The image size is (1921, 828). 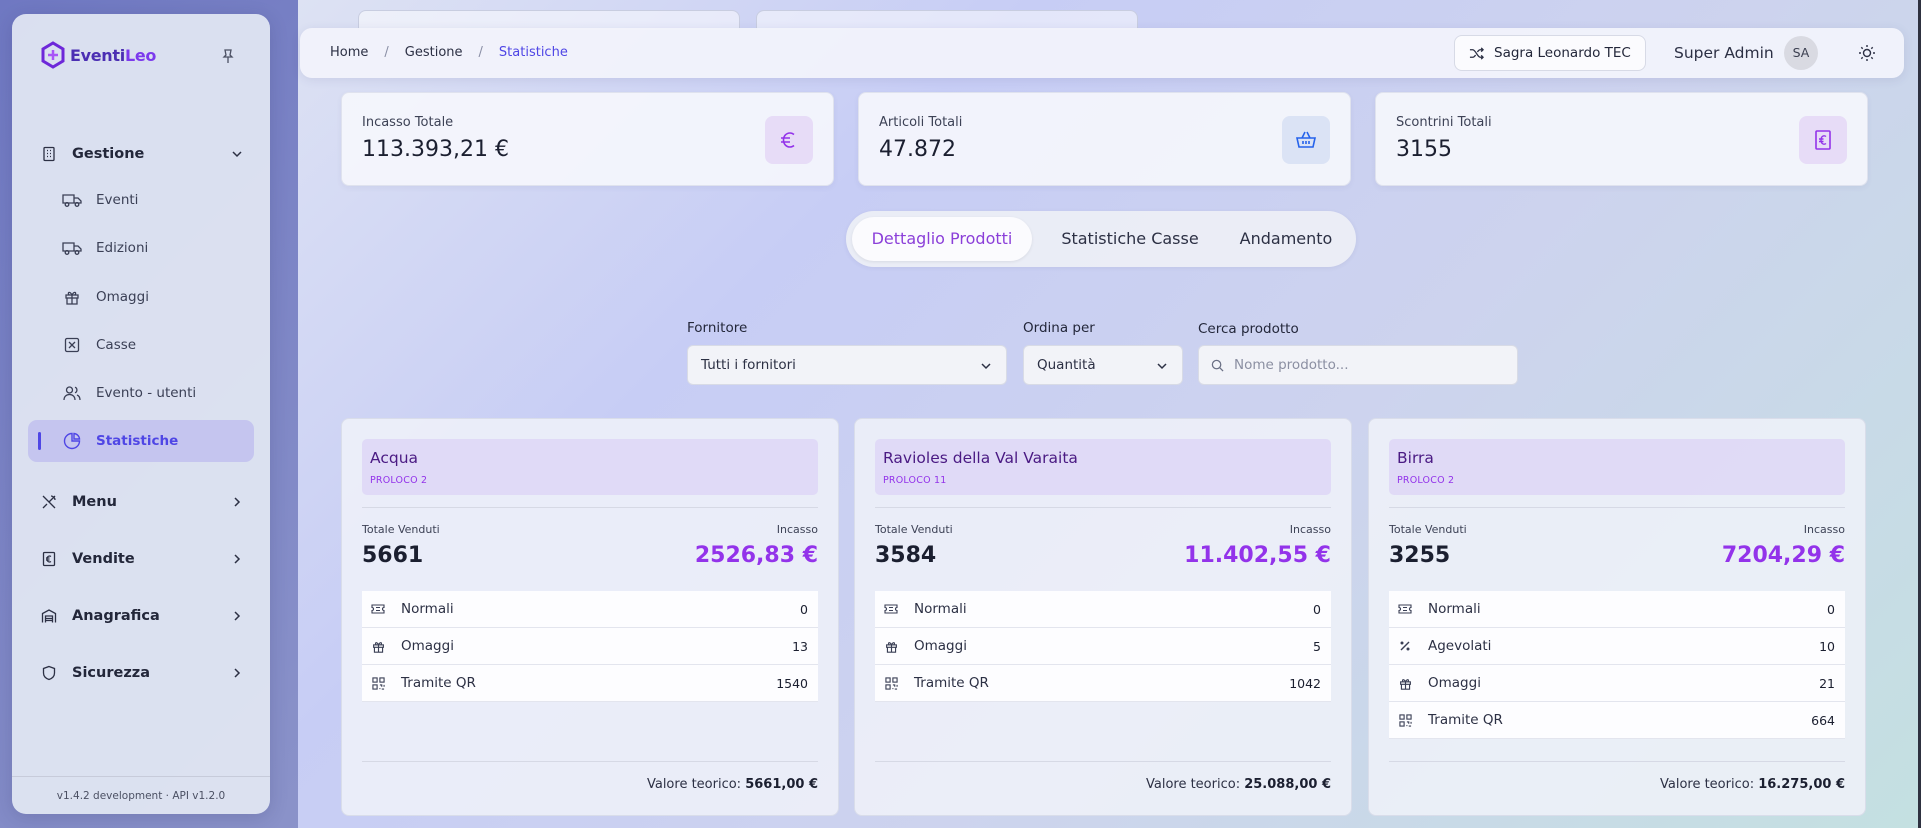 What do you see at coordinates (147, 200) in the screenshot?
I see `sidebar-item-eventi: Eventi` at bounding box center [147, 200].